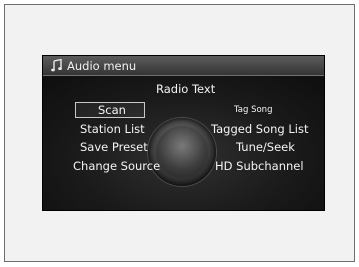  I want to click on interface-dial-knob, so click(182, 152).